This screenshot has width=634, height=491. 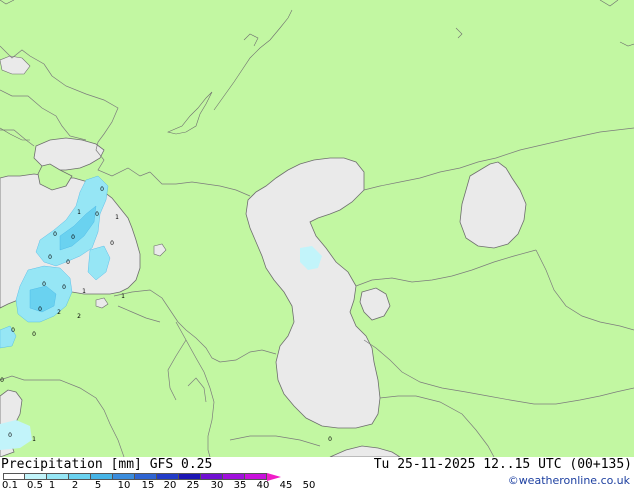 I want to click on lake-north, so click(x=15, y=65).